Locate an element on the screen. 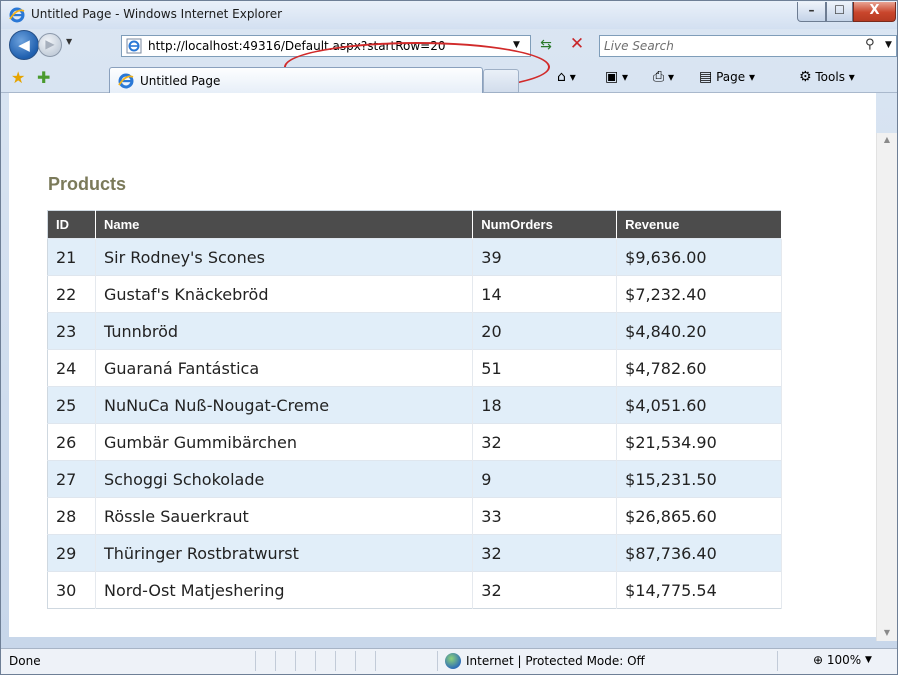 The width and height of the screenshot is (898, 675). new-tab-button is located at coordinates (501, 81).